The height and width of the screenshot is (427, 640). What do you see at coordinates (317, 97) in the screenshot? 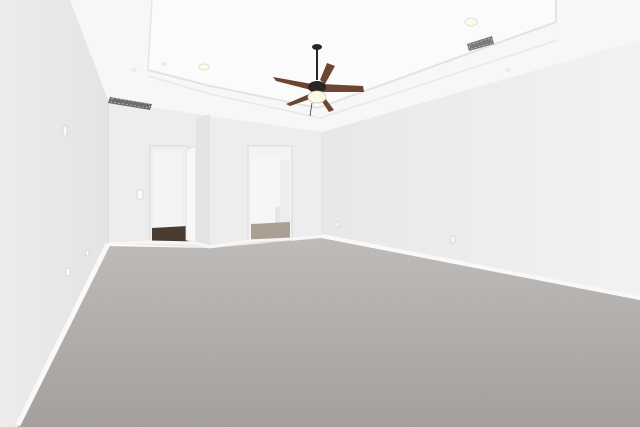
I see `fan-light` at bounding box center [317, 97].